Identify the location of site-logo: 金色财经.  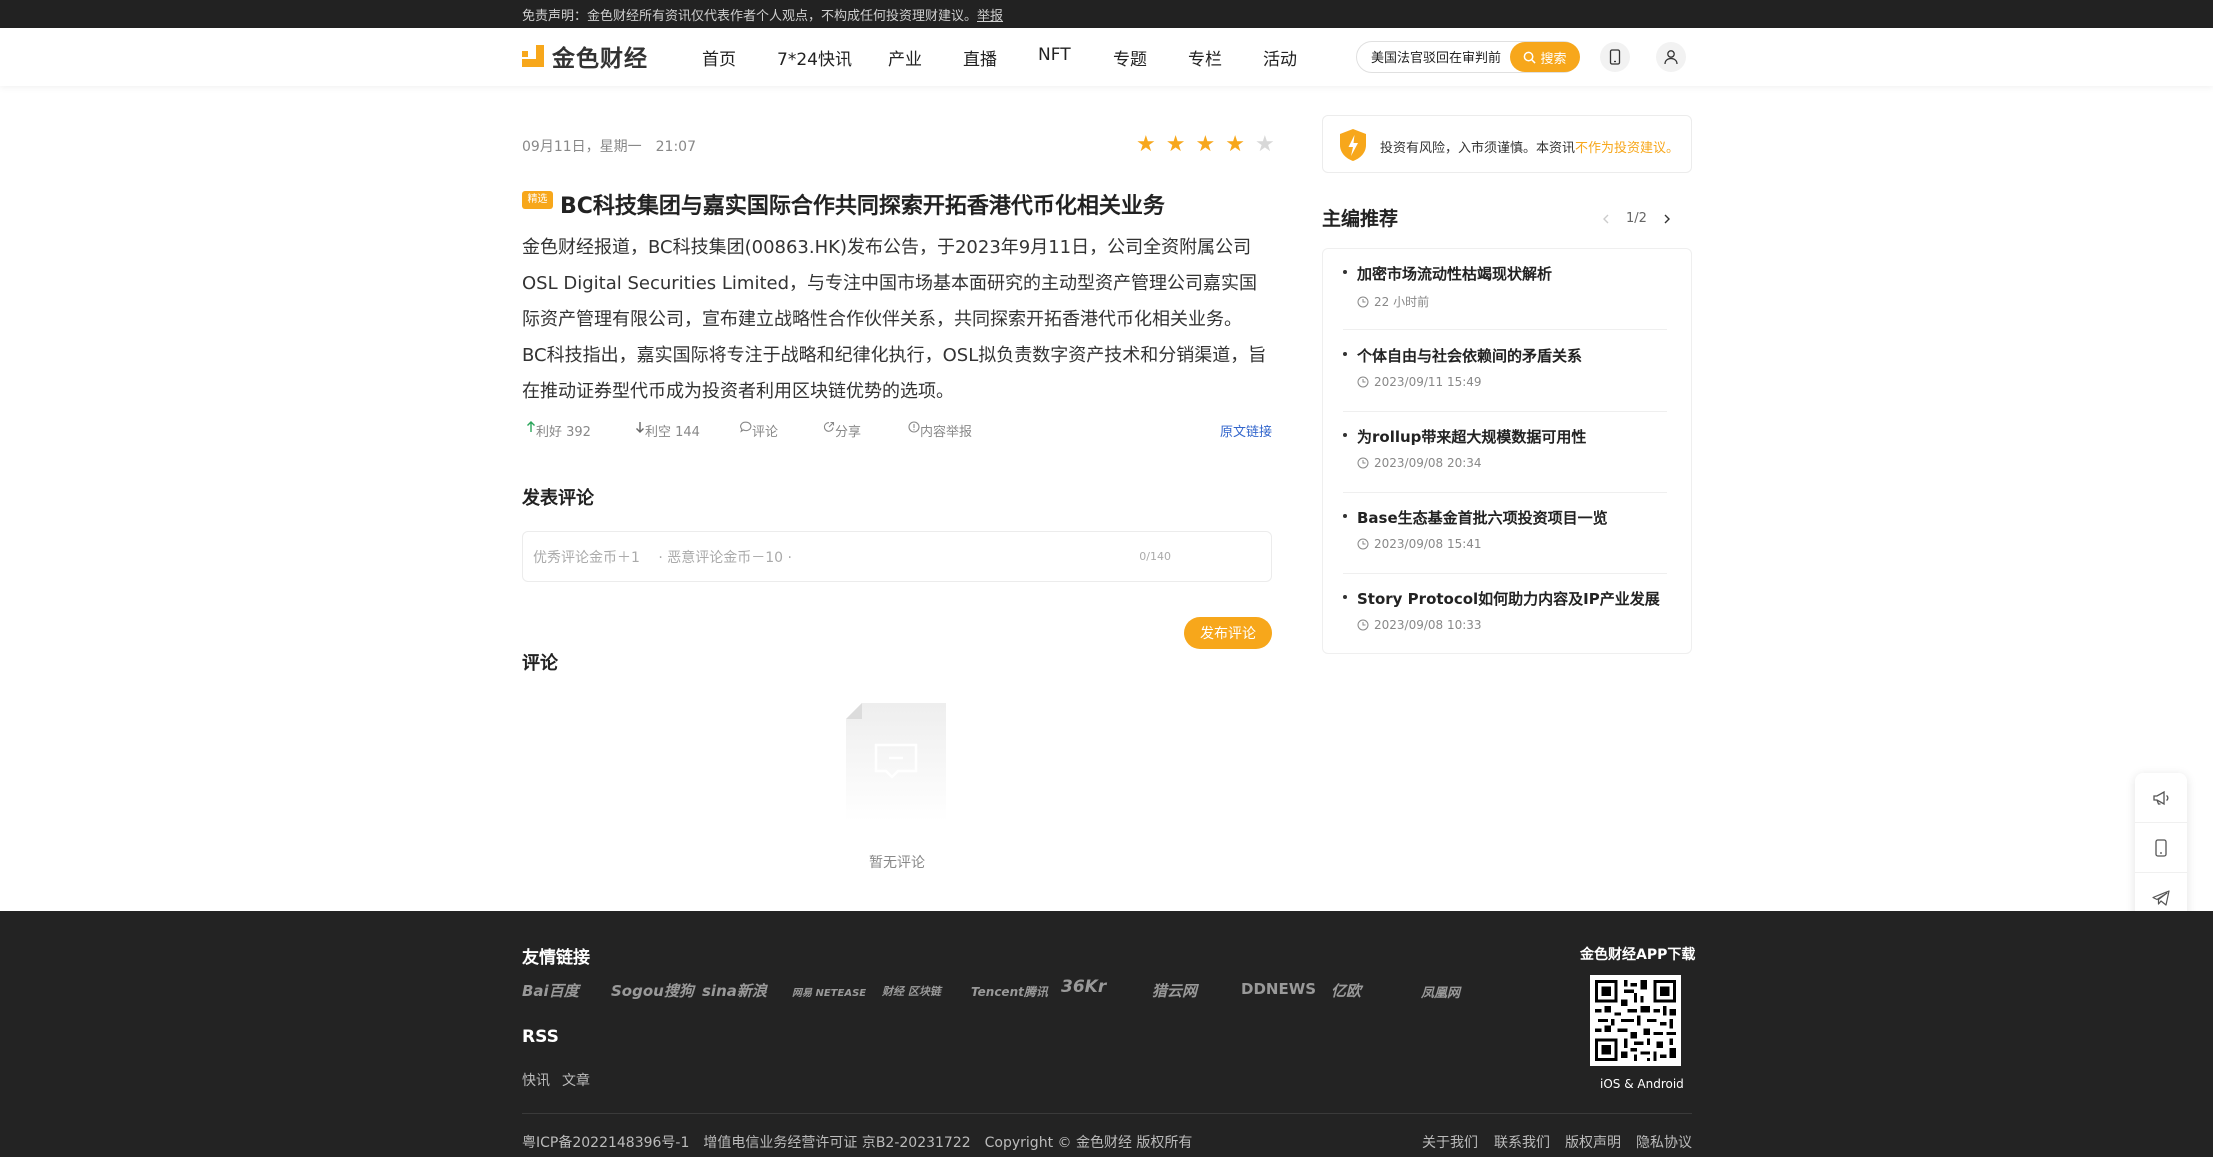
(585, 57).